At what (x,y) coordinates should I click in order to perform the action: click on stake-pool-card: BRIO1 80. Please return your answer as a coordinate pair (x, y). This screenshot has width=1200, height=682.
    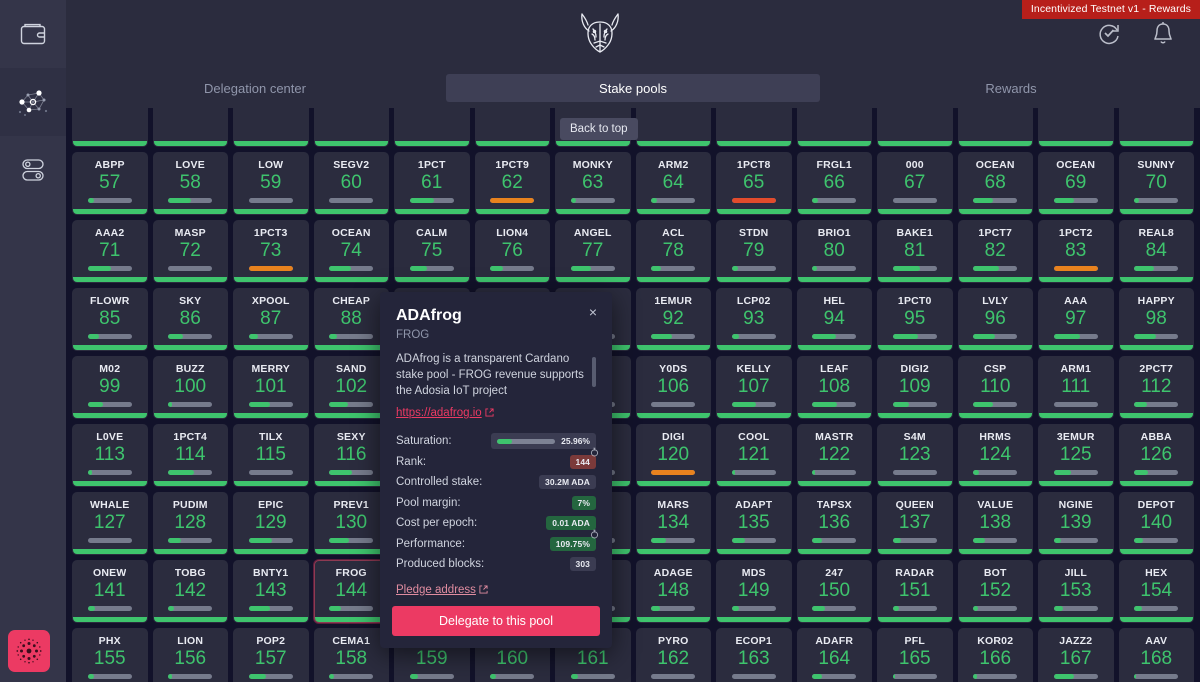
    Looking at the image, I should click on (834, 251).